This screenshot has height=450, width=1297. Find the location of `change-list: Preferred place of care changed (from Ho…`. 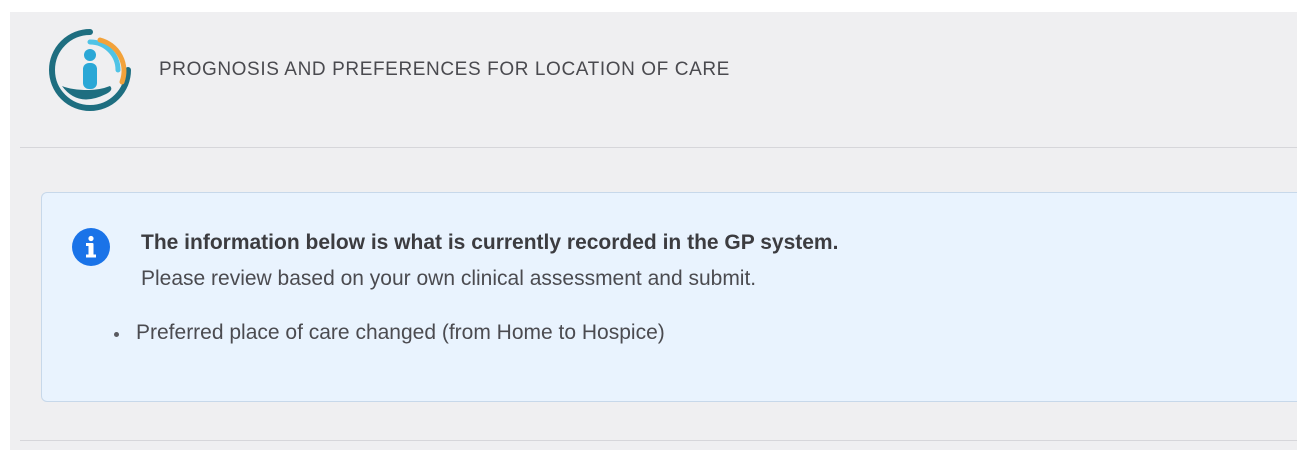

change-list: Preferred place of care changed (from Ho… is located at coordinates (387, 333).